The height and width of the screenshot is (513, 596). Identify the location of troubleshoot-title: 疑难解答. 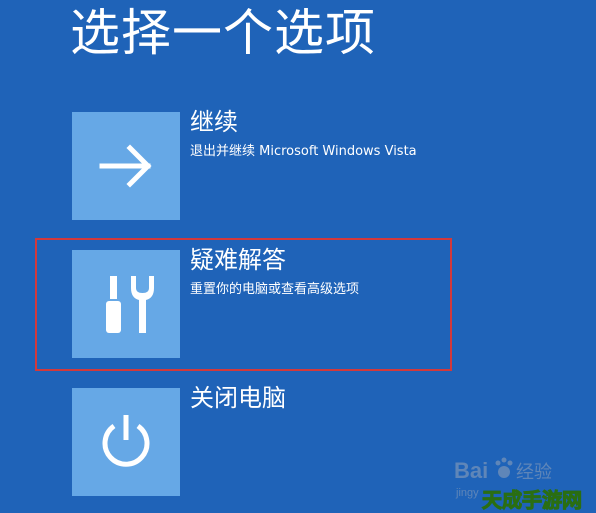
(238, 260).